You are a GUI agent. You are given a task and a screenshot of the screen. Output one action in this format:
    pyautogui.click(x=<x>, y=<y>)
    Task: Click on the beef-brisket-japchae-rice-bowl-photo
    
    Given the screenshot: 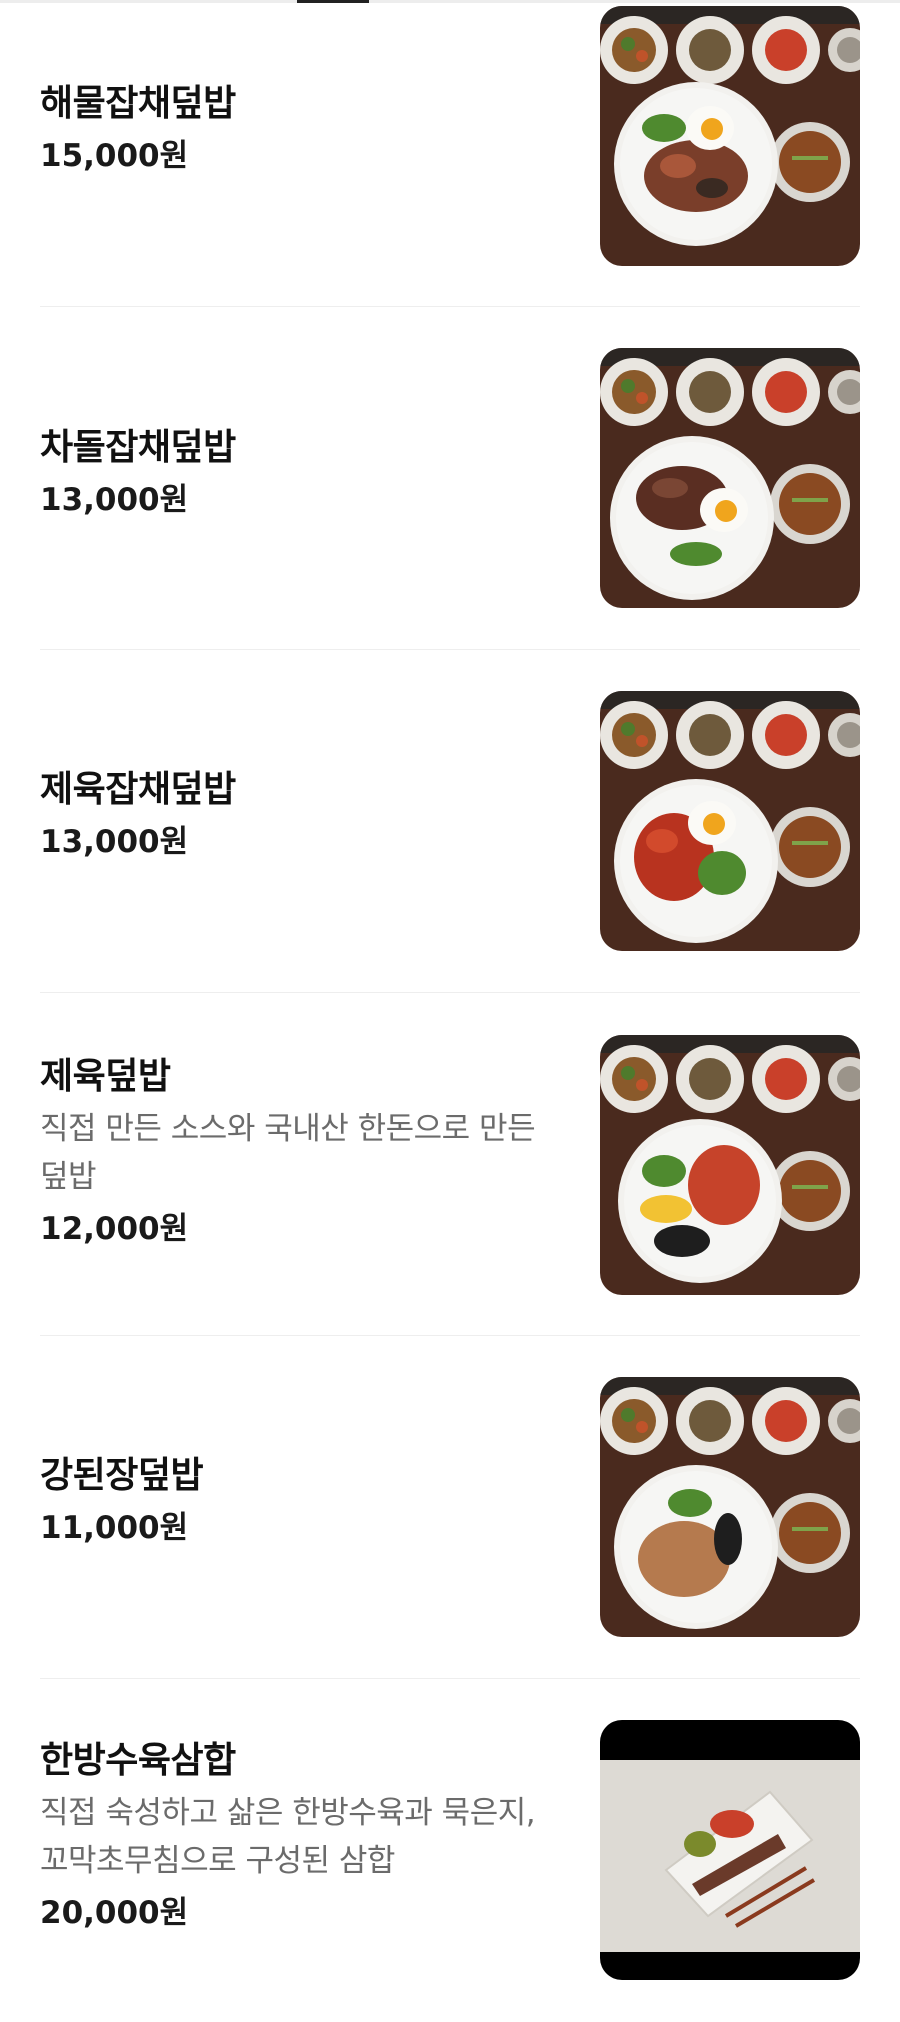 What is the action you would take?
    pyautogui.click(x=730, y=478)
    